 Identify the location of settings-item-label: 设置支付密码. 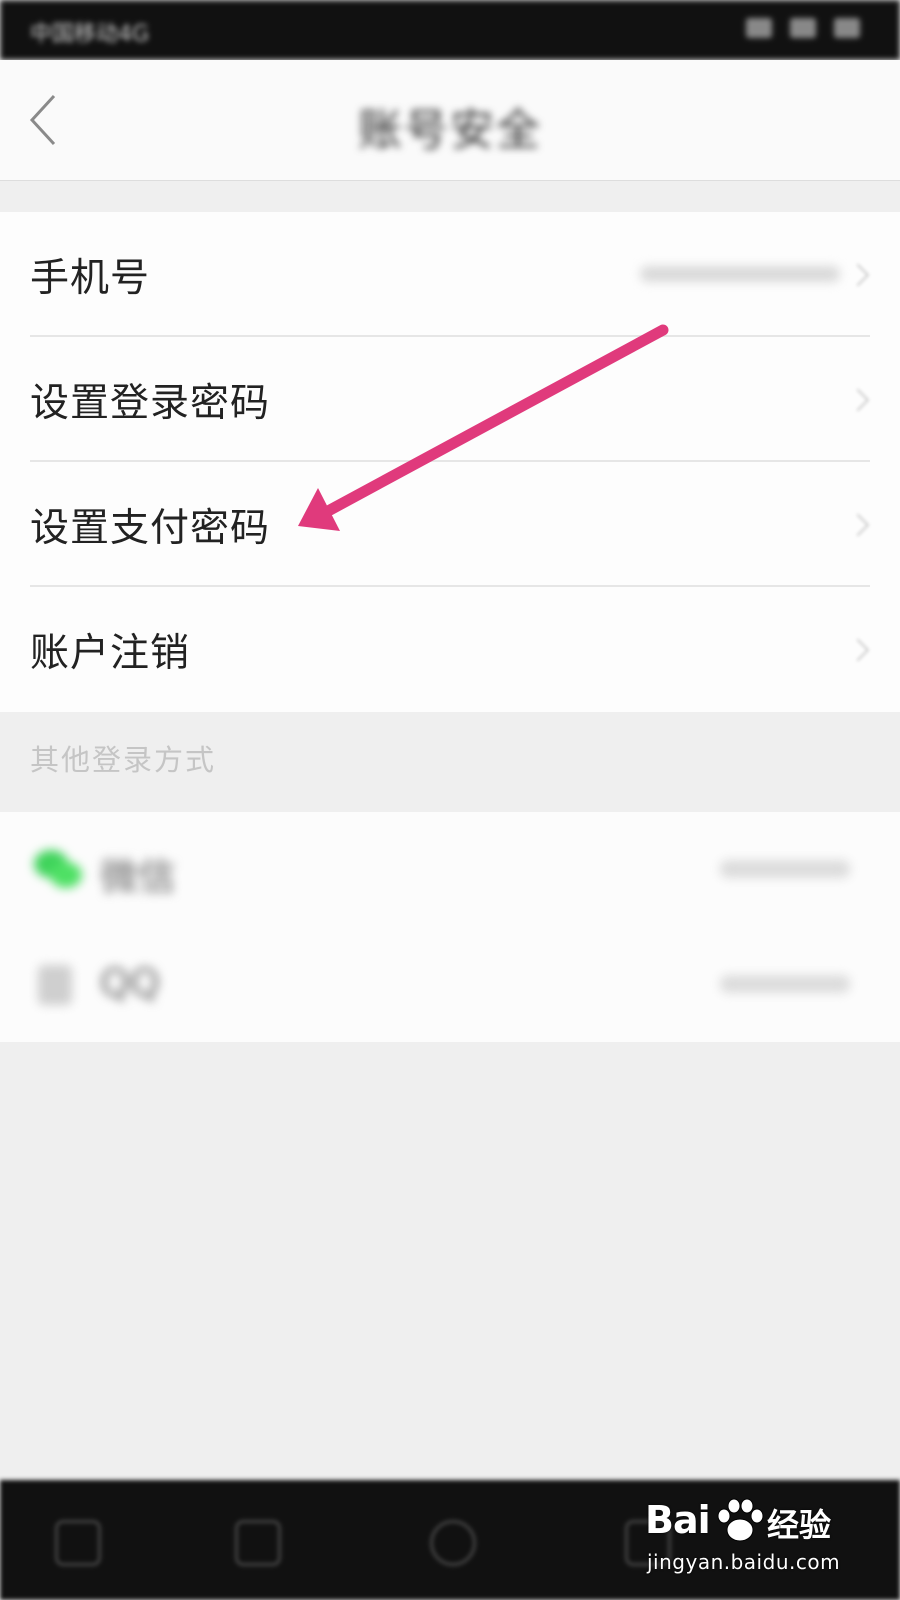
(150, 528).